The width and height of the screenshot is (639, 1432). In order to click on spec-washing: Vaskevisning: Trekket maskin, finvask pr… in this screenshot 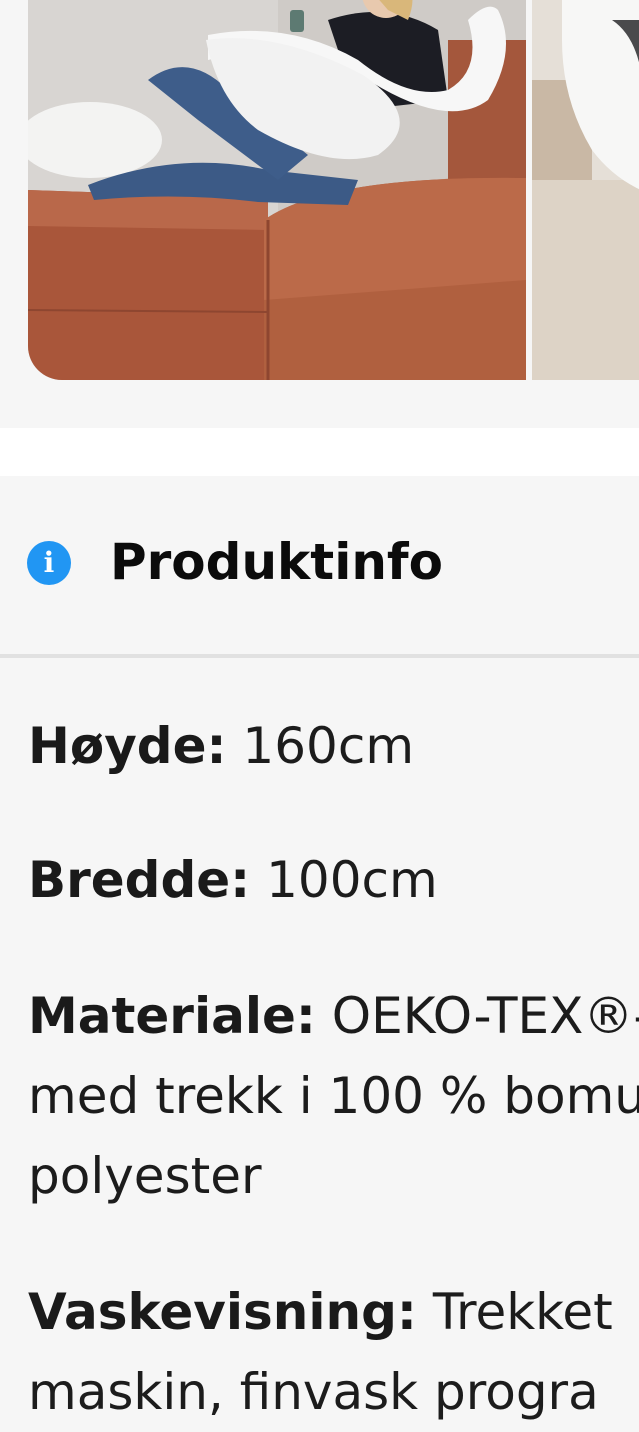, I will do `click(333, 1352)`.